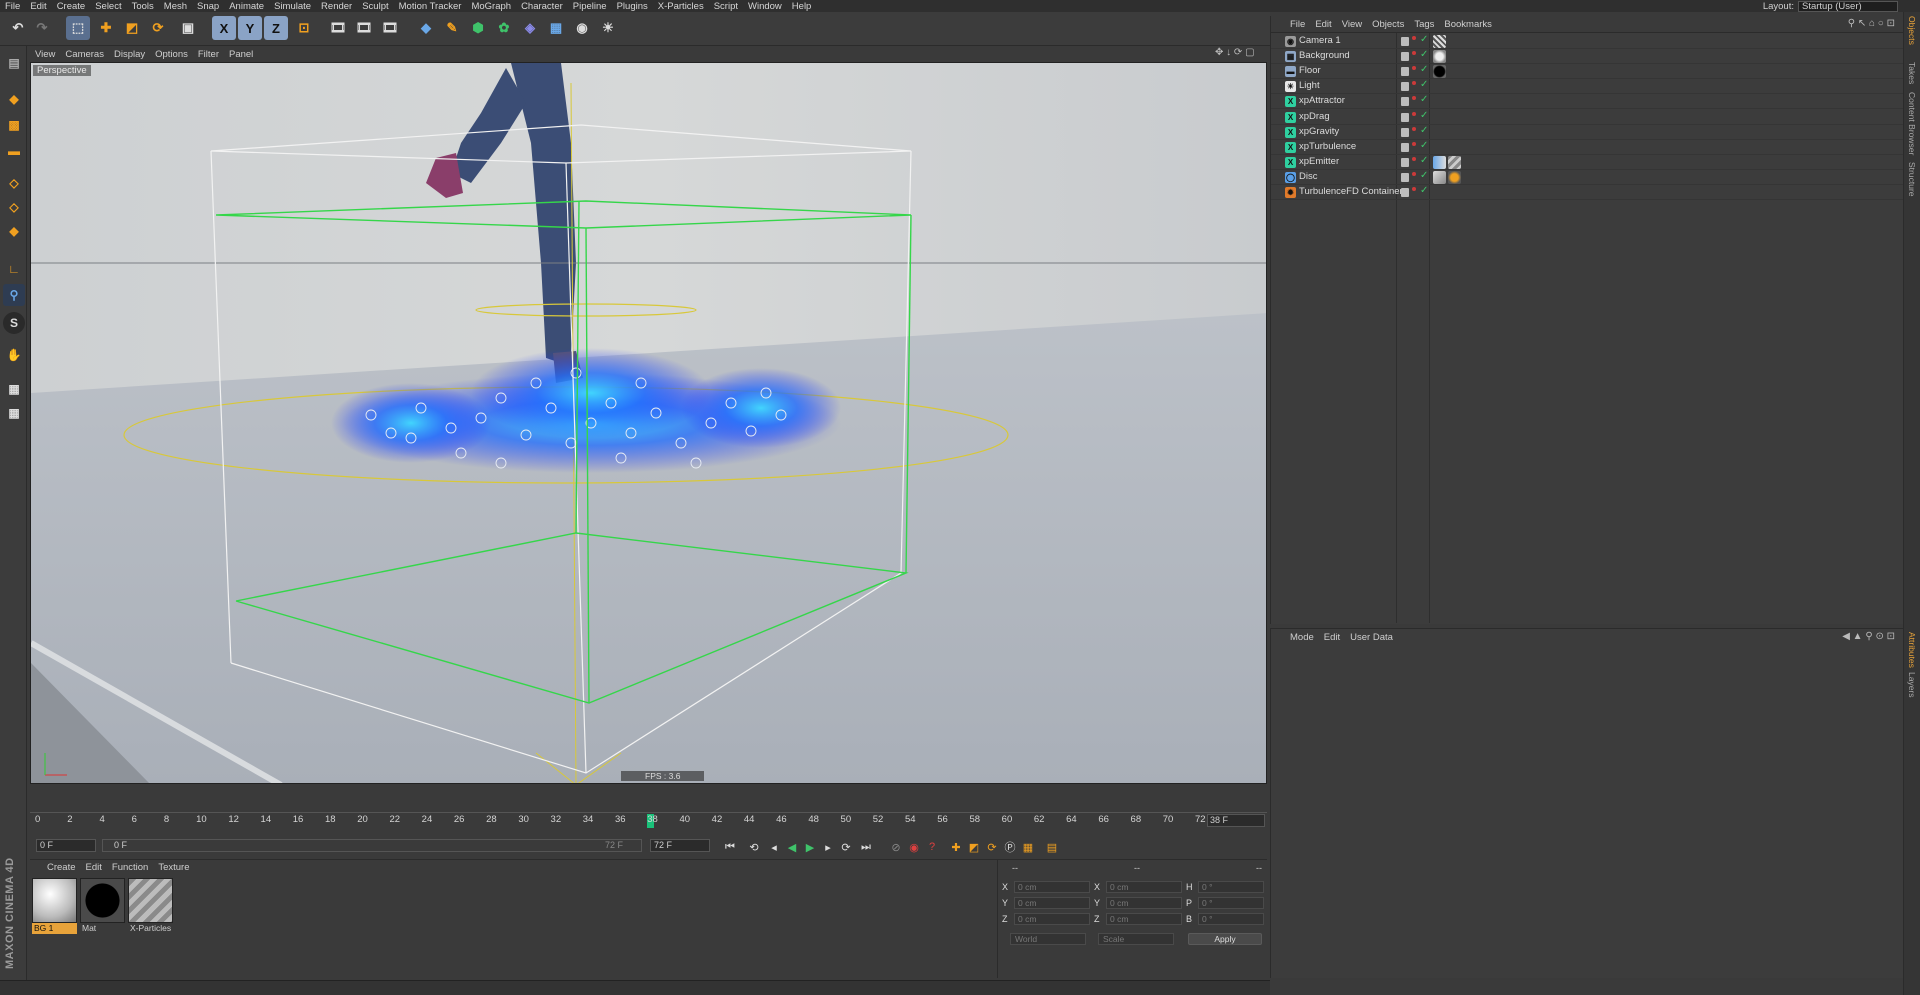  What do you see at coordinates (430, 6) in the screenshot?
I see `menu-motion-tracker: Motion Tracker` at bounding box center [430, 6].